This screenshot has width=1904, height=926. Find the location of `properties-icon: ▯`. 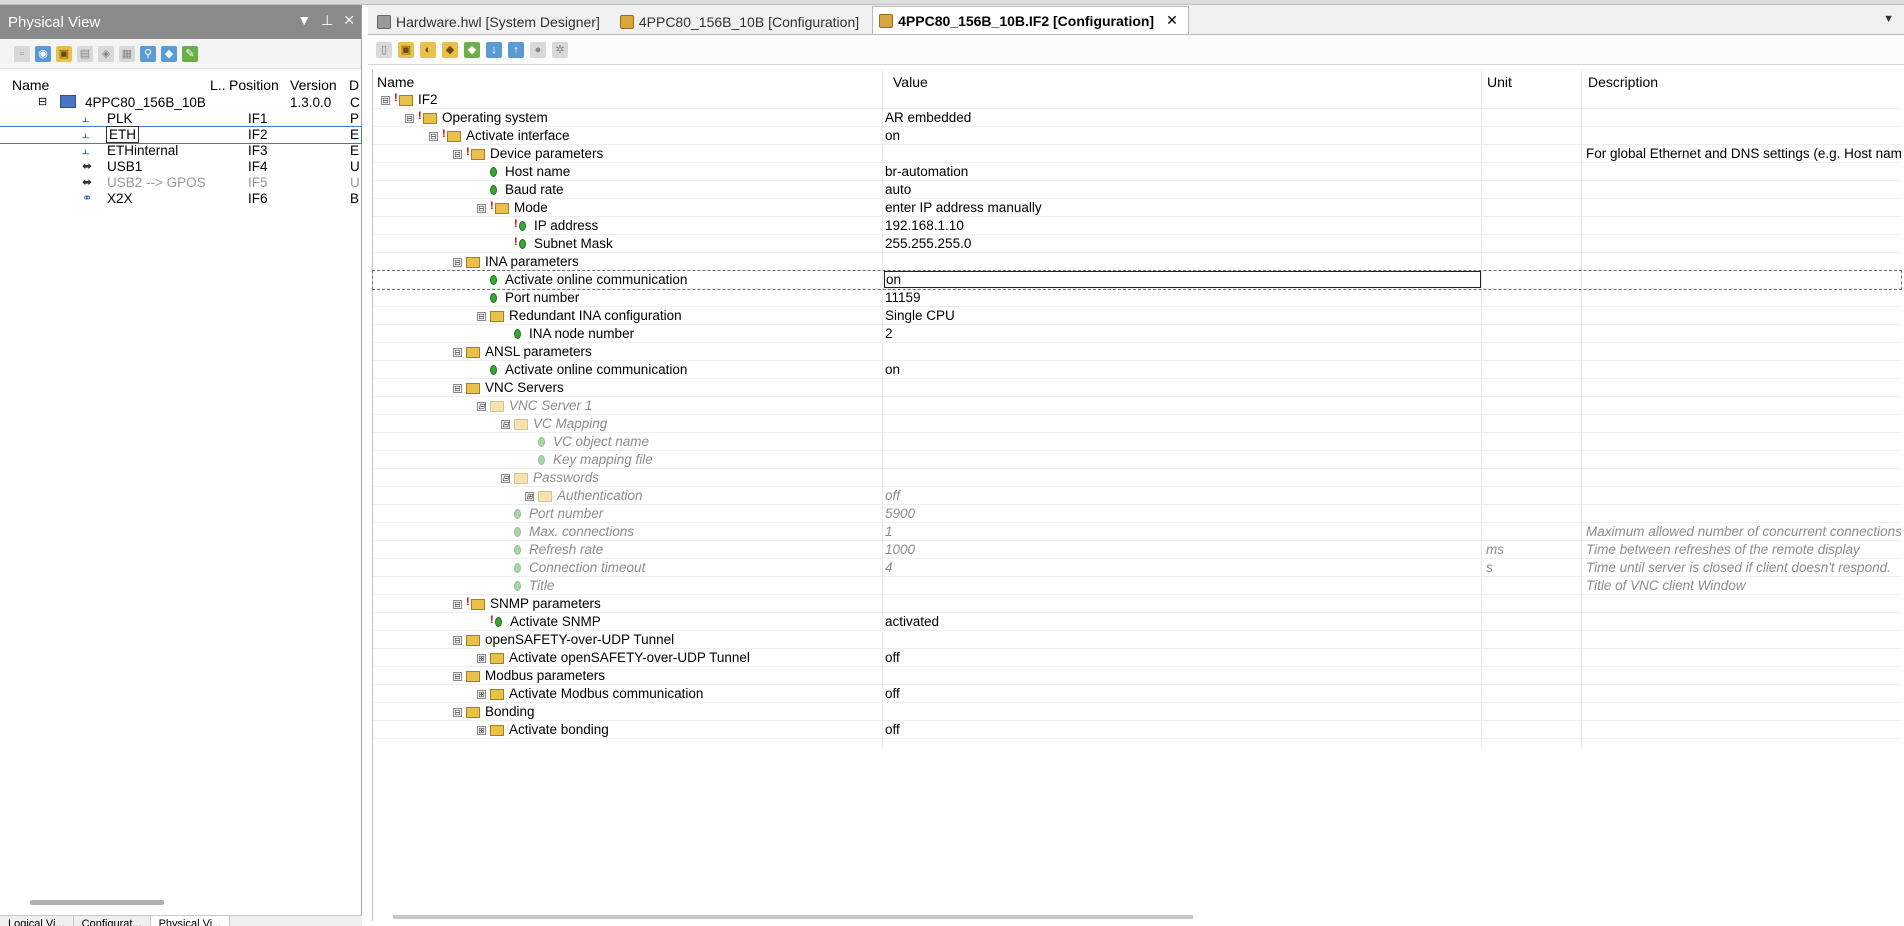

properties-icon: ▯ is located at coordinates (384, 49).